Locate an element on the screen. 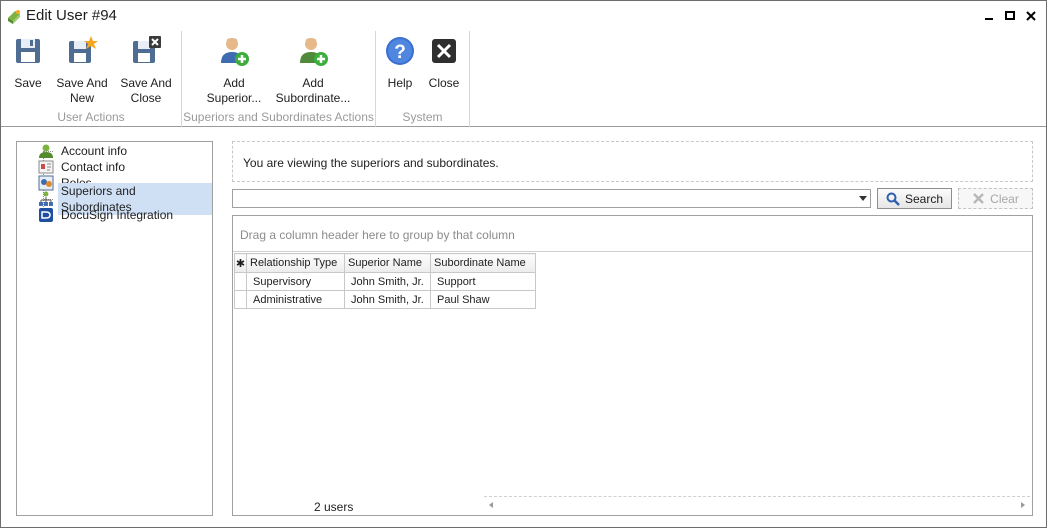 This screenshot has width=1047, height=528. column-header-relationship-type: Relationship Type is located at coordinates (295, 263).